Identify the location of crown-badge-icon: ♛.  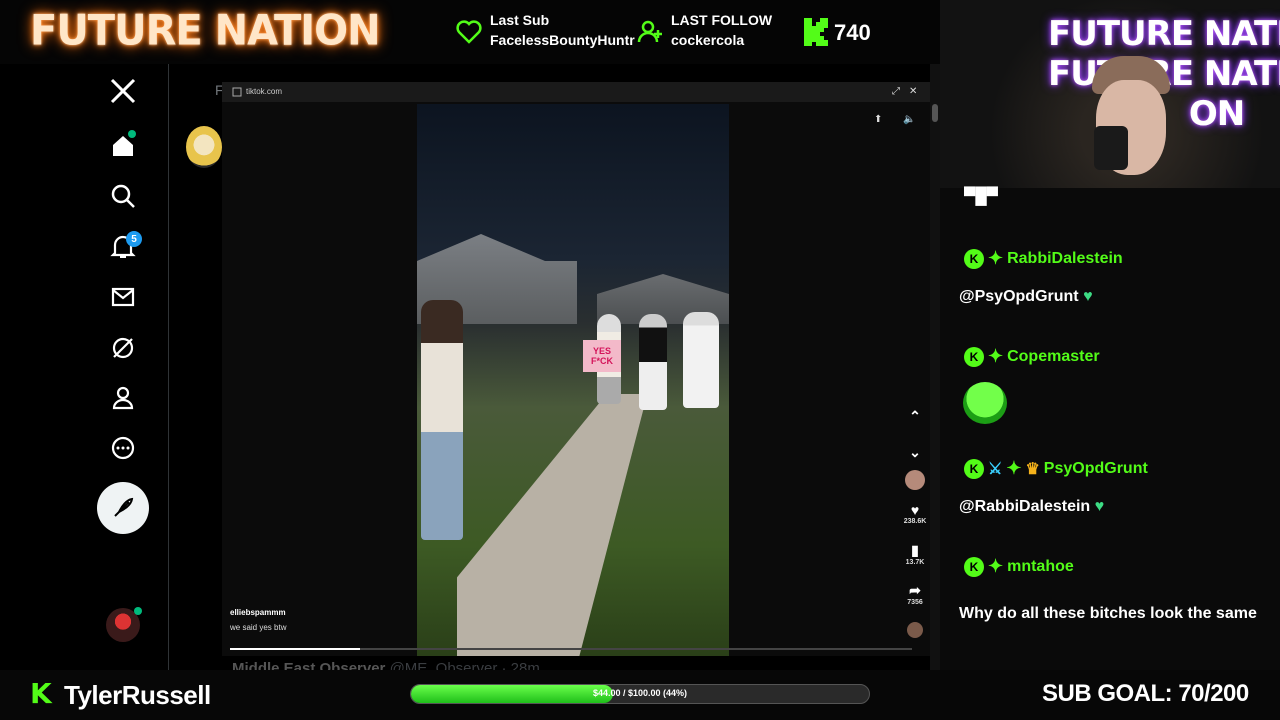
(1032, 469).